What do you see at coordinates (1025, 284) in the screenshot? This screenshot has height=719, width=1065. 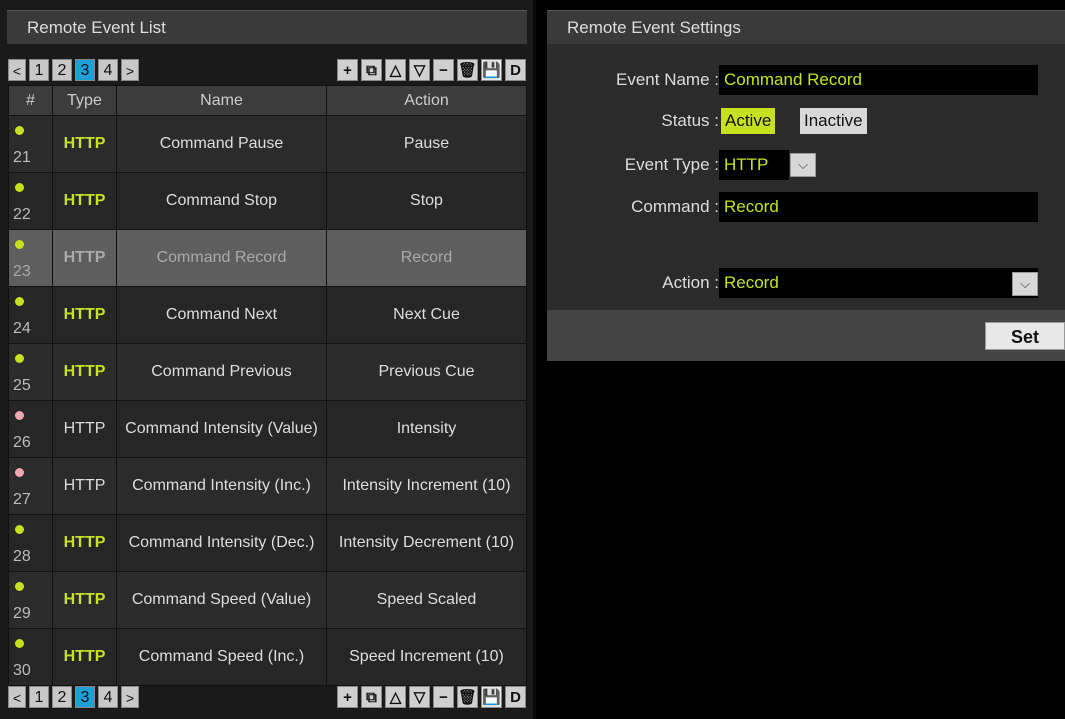 I see `action-dropdown-icon: ⌵` at bounding box center [1025, 284].